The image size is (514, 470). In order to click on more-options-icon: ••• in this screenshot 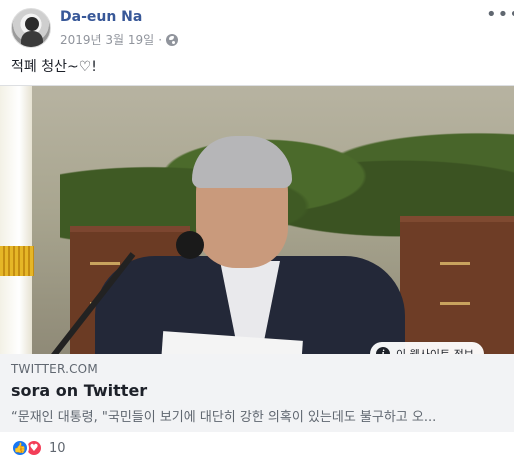, I will do `click(500, 15)`.